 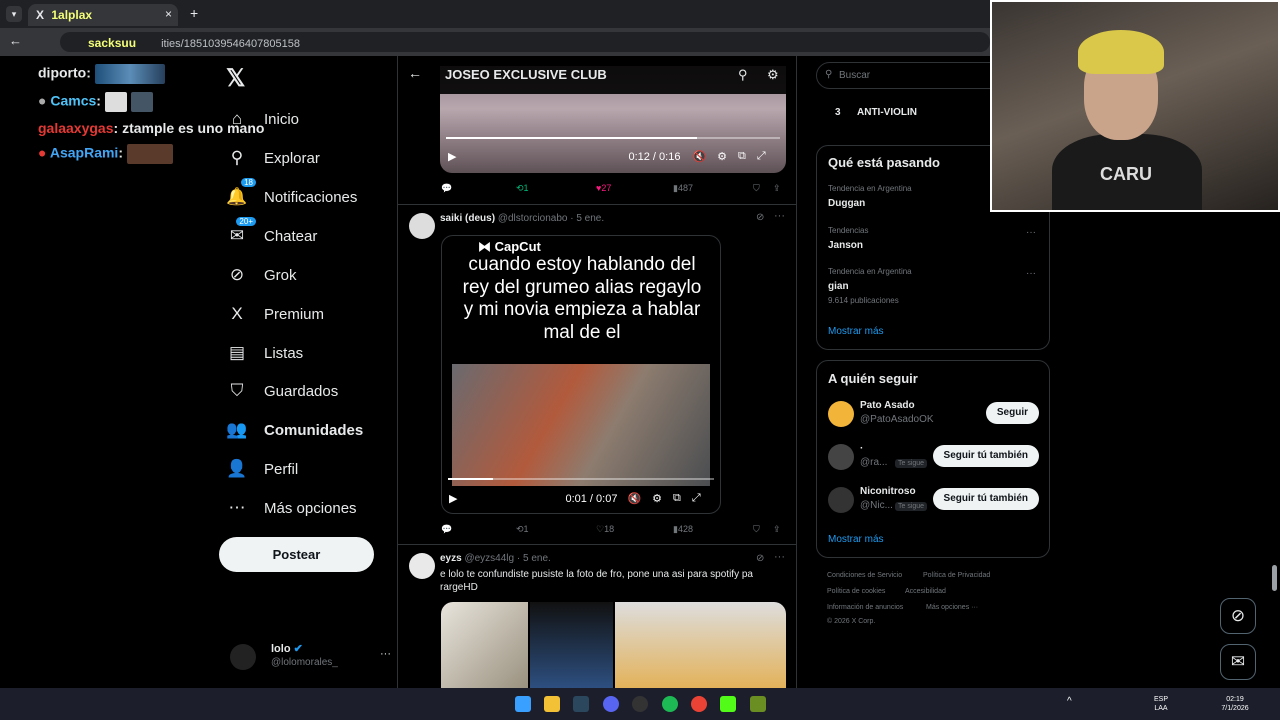 I want to click on footer-link: Más opciones ···, so click(x=952, y=607).